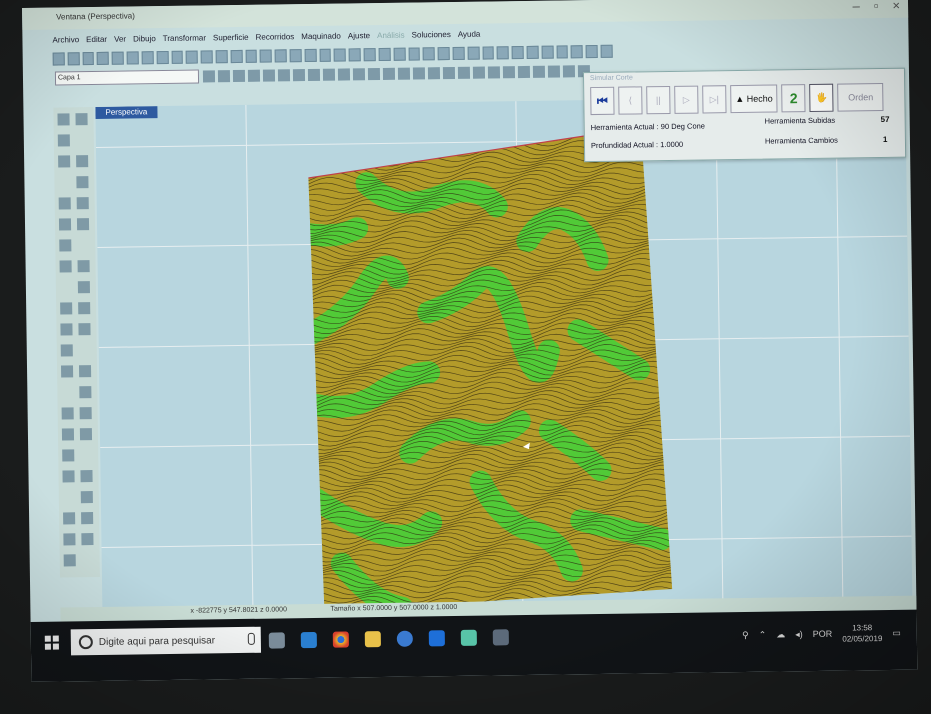 The height and width of the screenshot is (714, 931). Describe the element at coordinates (821, 98) in the screenshot. I see `hand-tool-button: 🖐` at that location.